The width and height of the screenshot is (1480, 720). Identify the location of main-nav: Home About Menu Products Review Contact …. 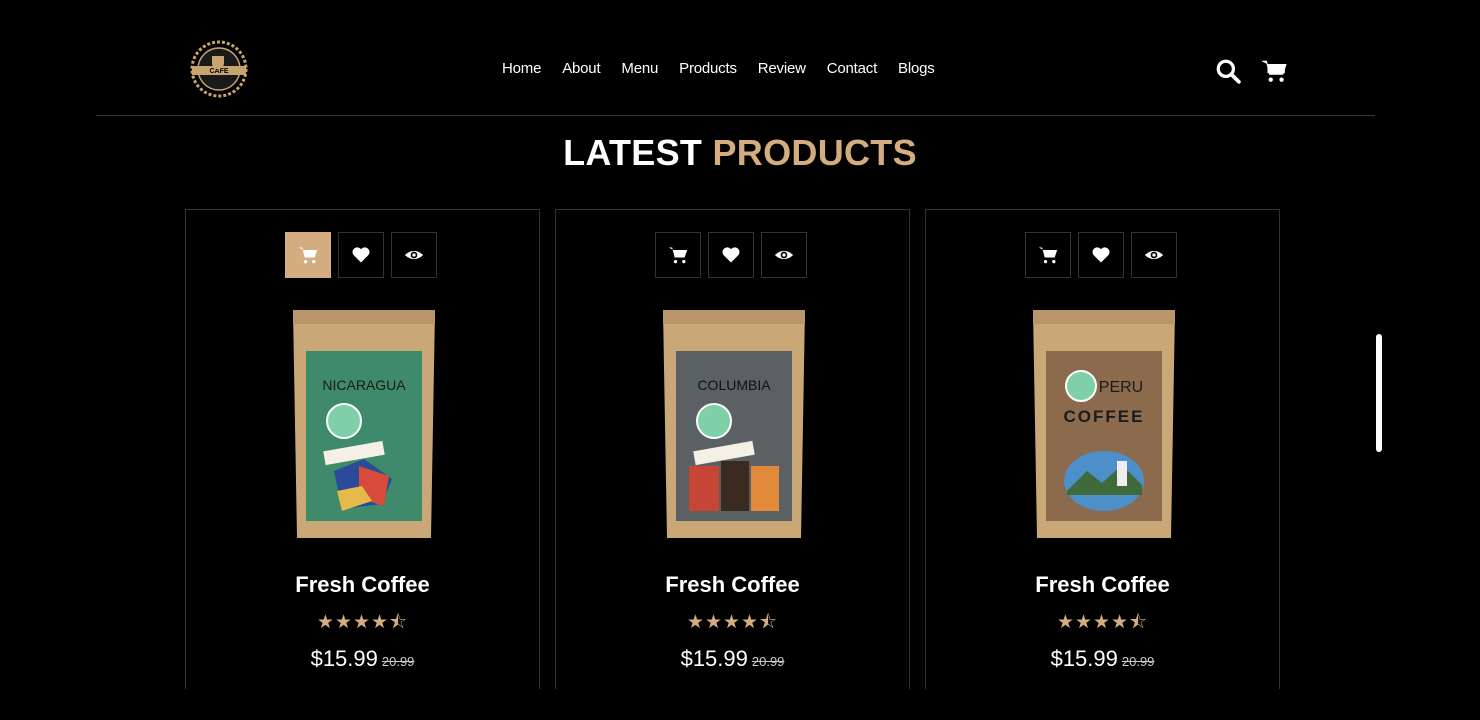
(729, 68).